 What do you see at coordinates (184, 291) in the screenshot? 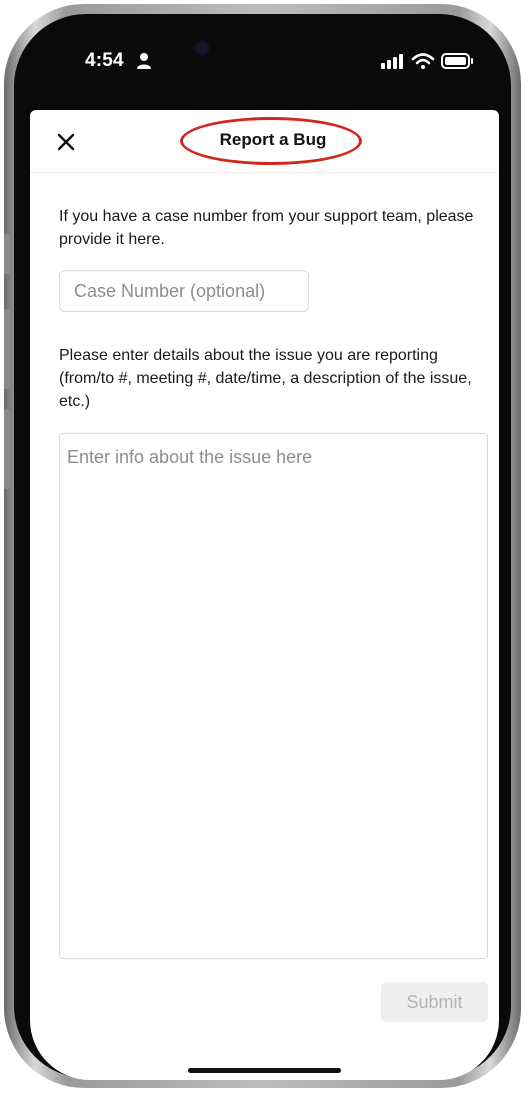
I see `case-number-input` at bounding box center [184, 291].